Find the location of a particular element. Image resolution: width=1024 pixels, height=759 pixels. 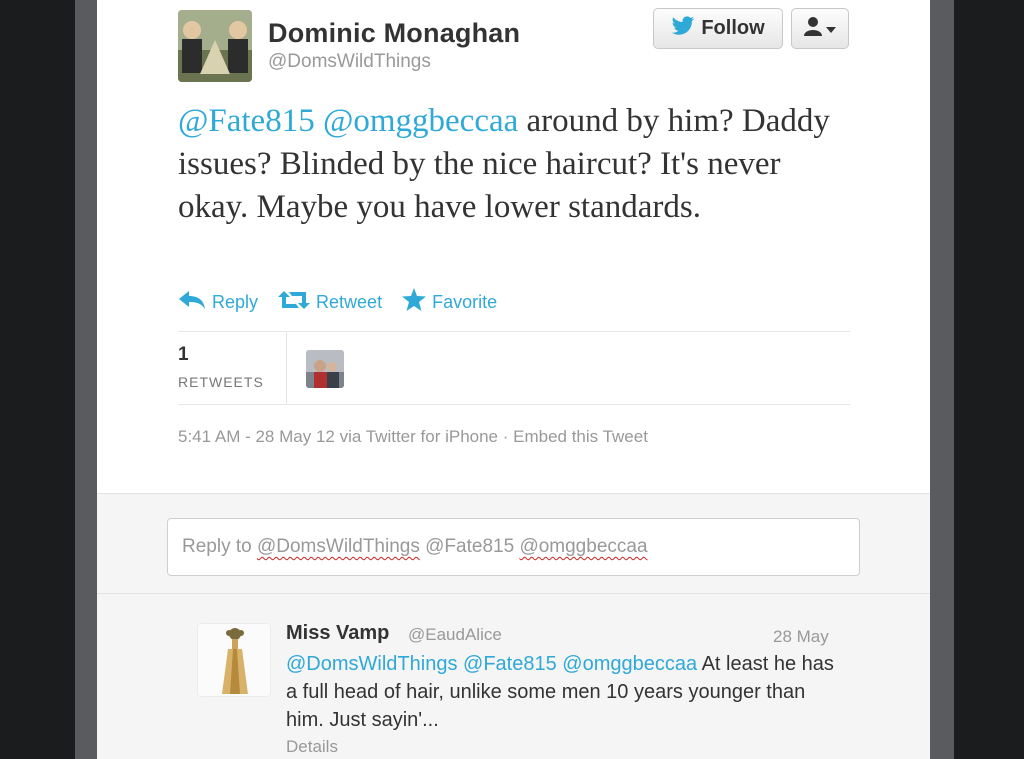

tweet-mention-fate815: @Fate815 is located at coordinates (246, 121).